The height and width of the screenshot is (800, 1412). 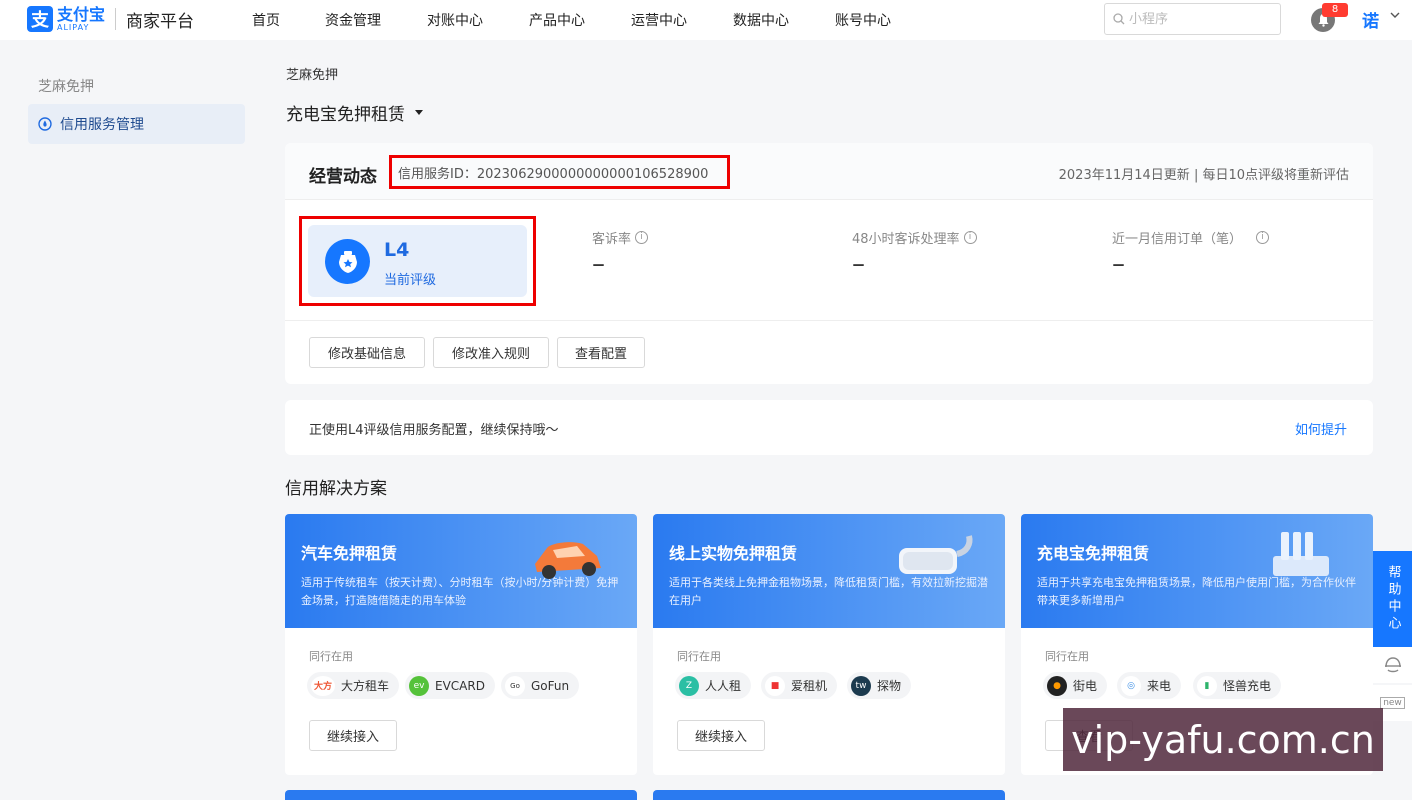 I want to click on peer-name: 人人租, so click(x=723, y=686).